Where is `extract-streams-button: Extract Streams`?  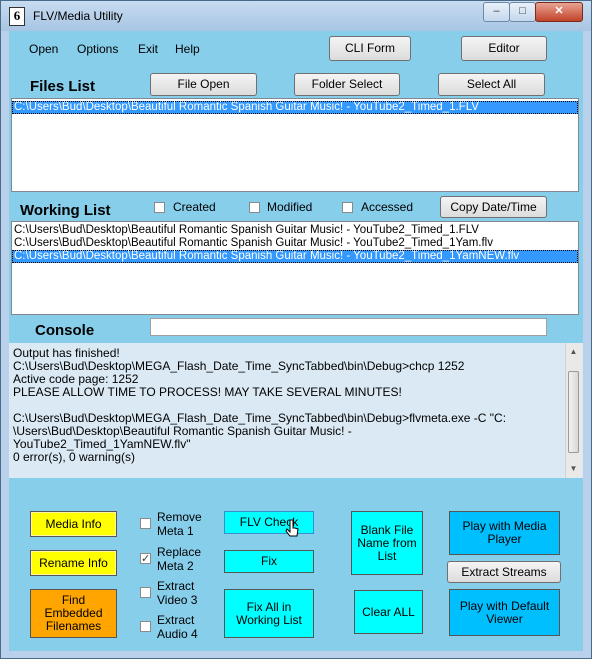
extract-streams-button: Extract Streams is located at coordinates (504, 572).